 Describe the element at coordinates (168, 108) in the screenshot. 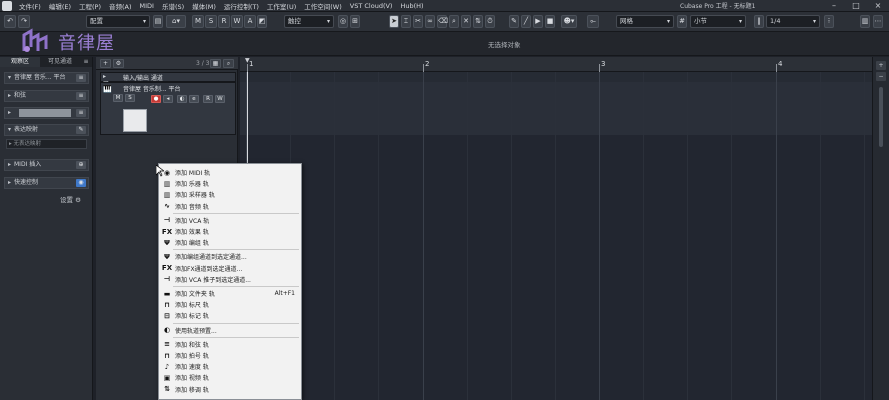

I see `track-row-instrument: 🎹 音律屋 音乐制... 平台 M S ● ◂ ◐ e R W` at that location.